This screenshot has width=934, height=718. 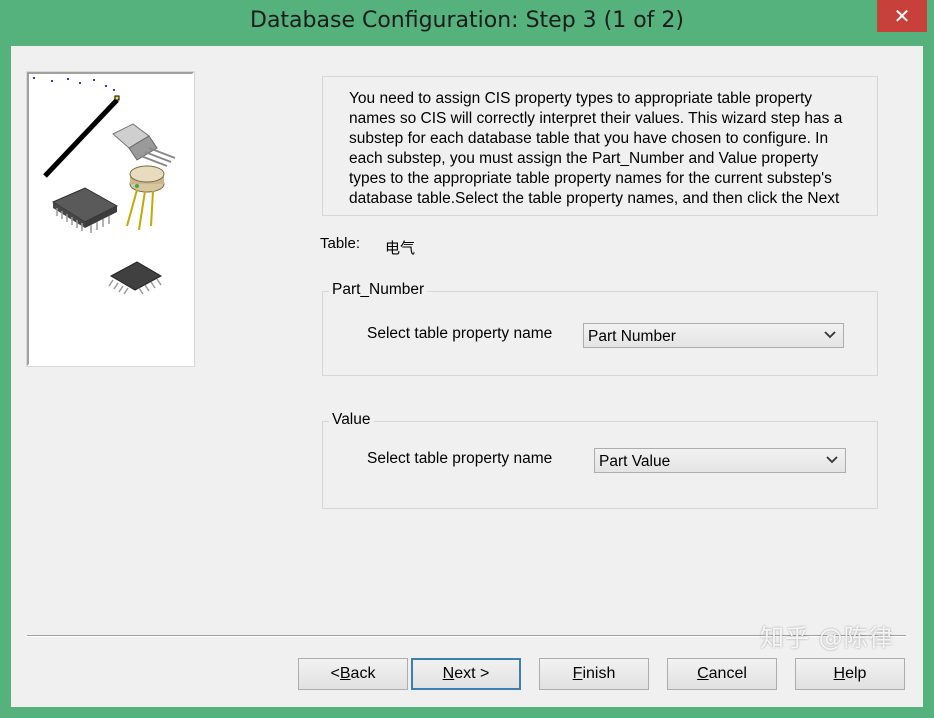 What do you see at coordinates (378, 290) in the screenshot?
I see `part-number-group-title: Part_Number` at bounding box center [378, 290].